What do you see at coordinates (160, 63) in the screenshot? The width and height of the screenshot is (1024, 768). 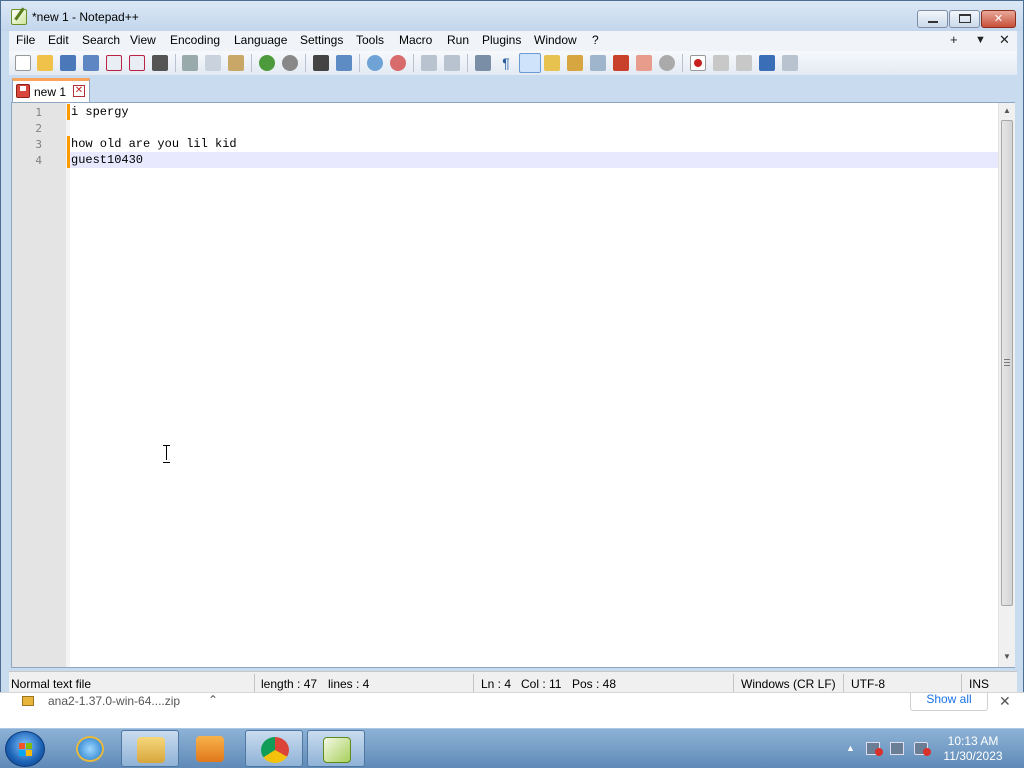 I see `print-icon` at bounding box center [160, 63].